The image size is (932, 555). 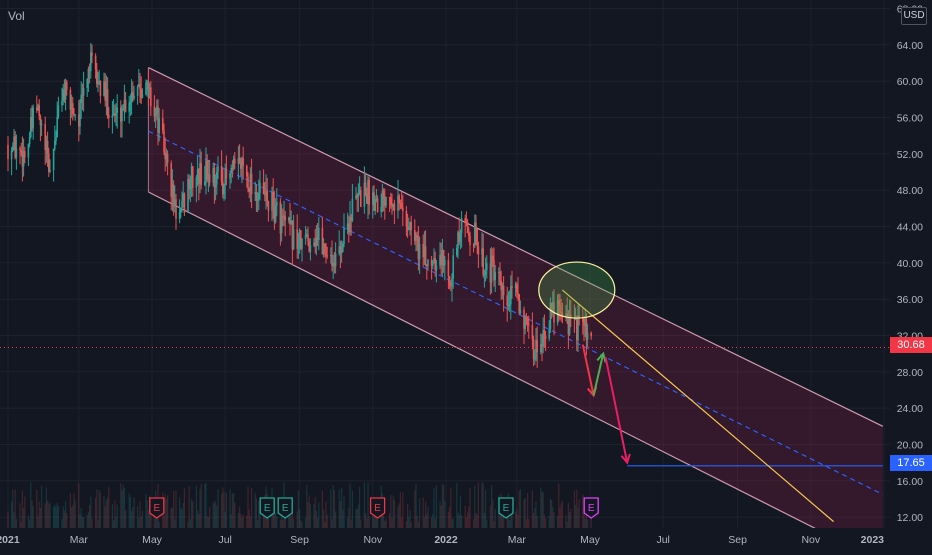 I want to click on time-tick-label: Nov, so click(x=372, y=540).